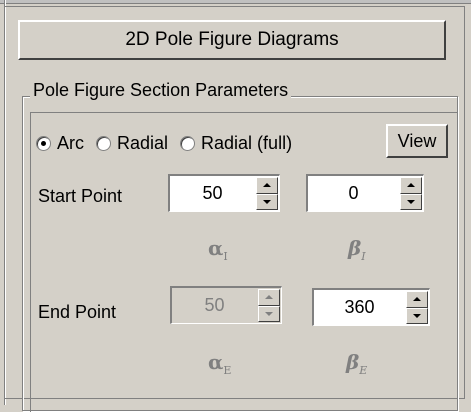 Image resolution: width=471 pixels, height=412 pixels. I want to click on arc-radio-label: Arc, so click(70, 143).